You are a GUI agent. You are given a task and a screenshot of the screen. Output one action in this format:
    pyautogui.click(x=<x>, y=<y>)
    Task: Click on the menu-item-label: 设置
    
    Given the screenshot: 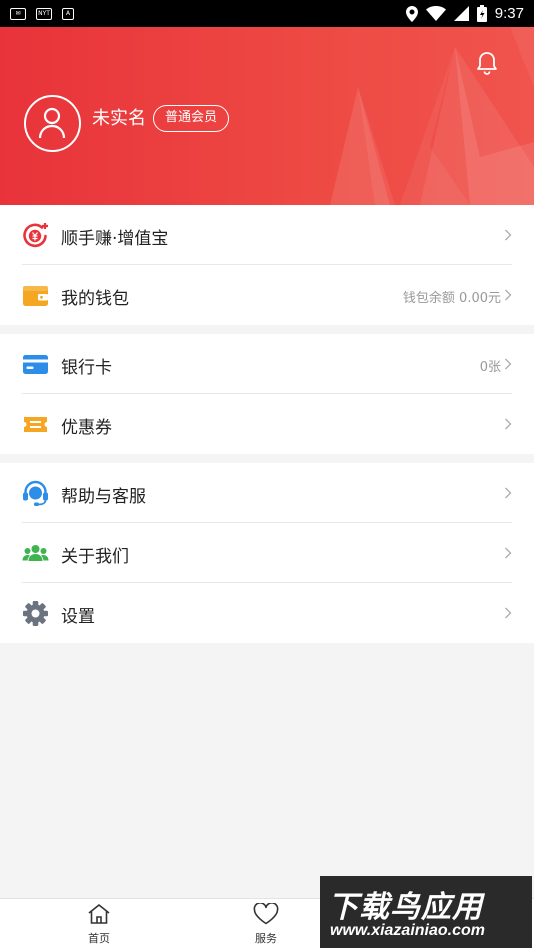 What is the action you would take?
    pyautogui.click(x=78, y=617)
    